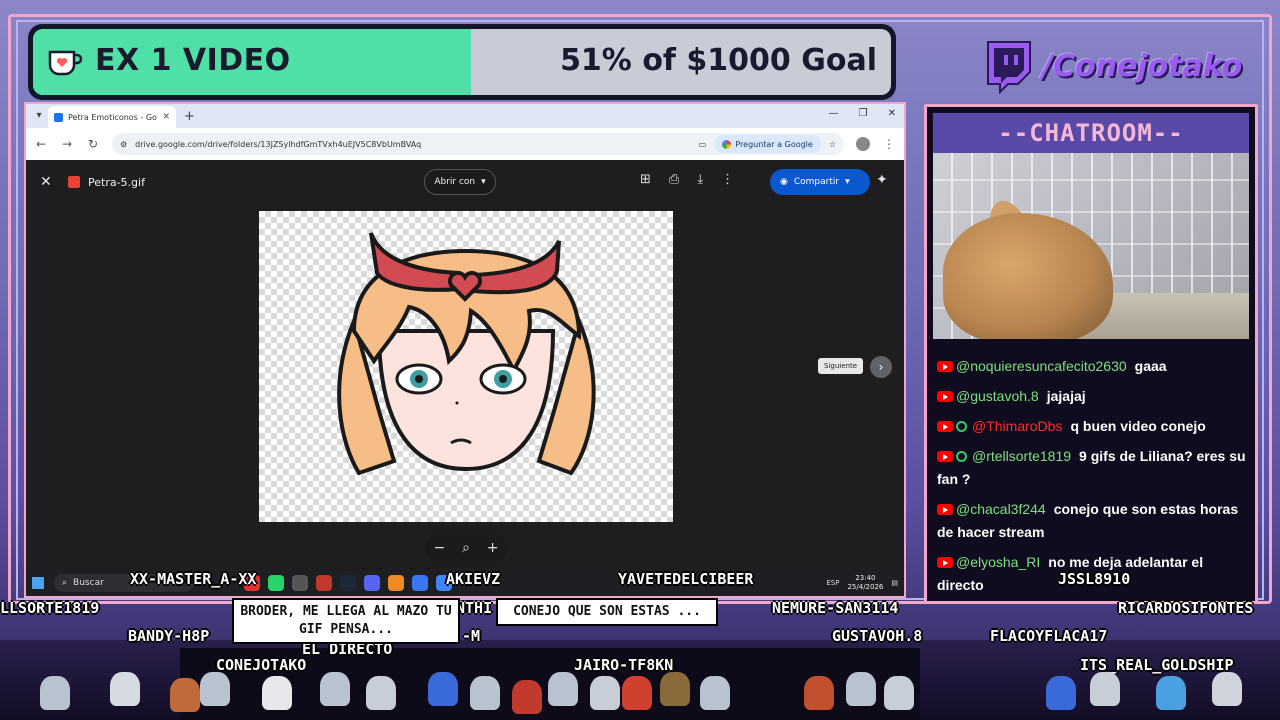 The height and width of the screenshot is (720, 1280). Describe the element at coordinates (74, 182) in the screenshot. I see `gif-file-icon` at that location.